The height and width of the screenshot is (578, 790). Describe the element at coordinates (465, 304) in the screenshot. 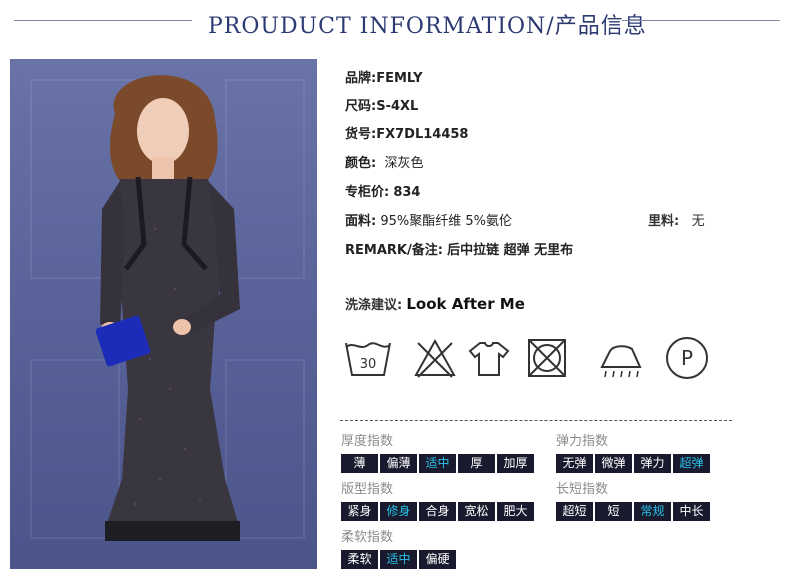

I see `care-value: Look After Me` at that location.